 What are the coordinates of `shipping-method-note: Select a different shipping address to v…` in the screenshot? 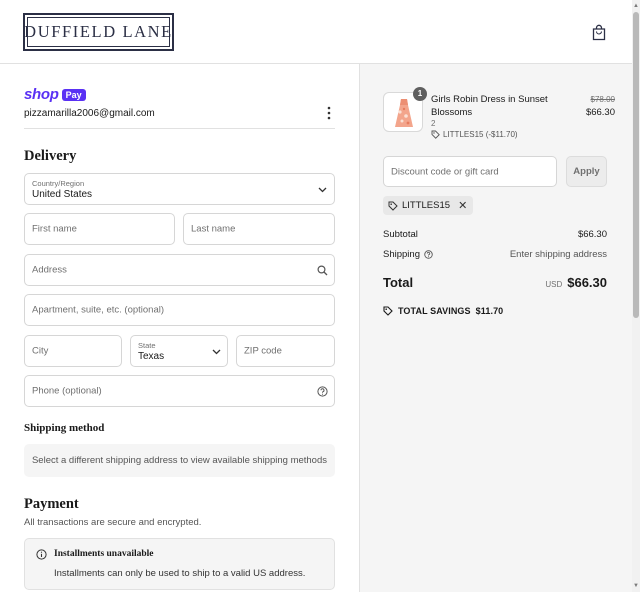 It's located at (179, 460).